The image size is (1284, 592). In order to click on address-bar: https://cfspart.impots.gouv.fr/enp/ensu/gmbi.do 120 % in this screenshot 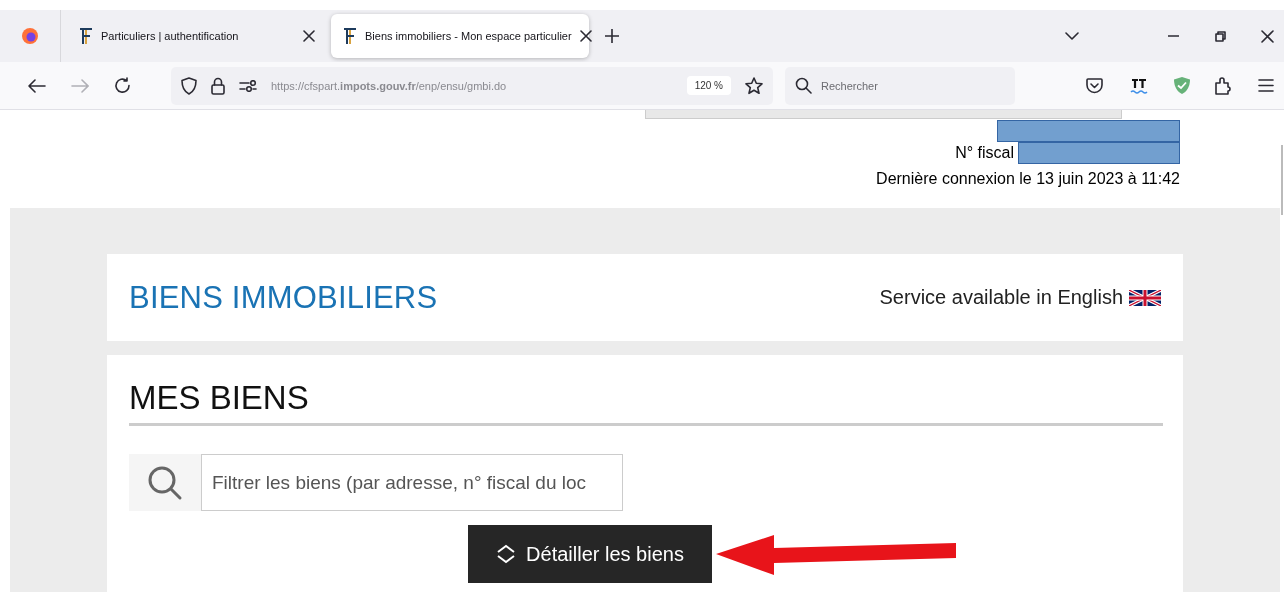, I will do `click(472, 85)`.